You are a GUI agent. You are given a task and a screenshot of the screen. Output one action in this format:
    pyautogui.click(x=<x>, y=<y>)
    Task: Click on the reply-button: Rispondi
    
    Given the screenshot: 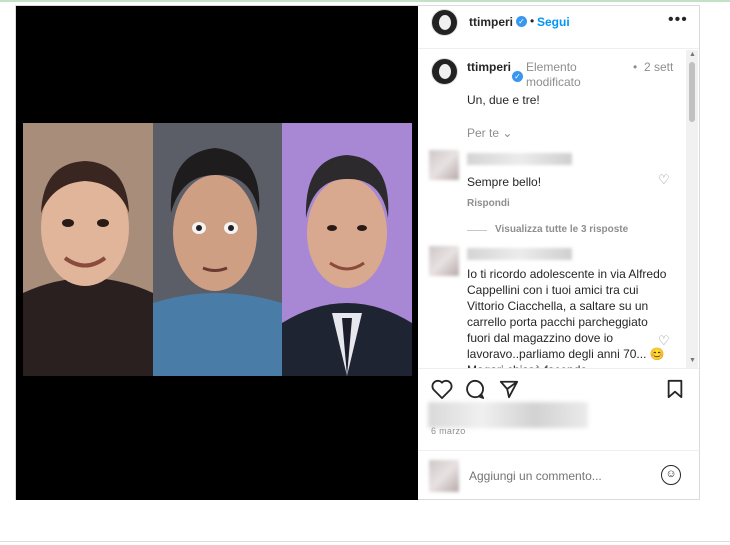 What is the action you would take?
    pyautogui.click(x=488, y=203)
    